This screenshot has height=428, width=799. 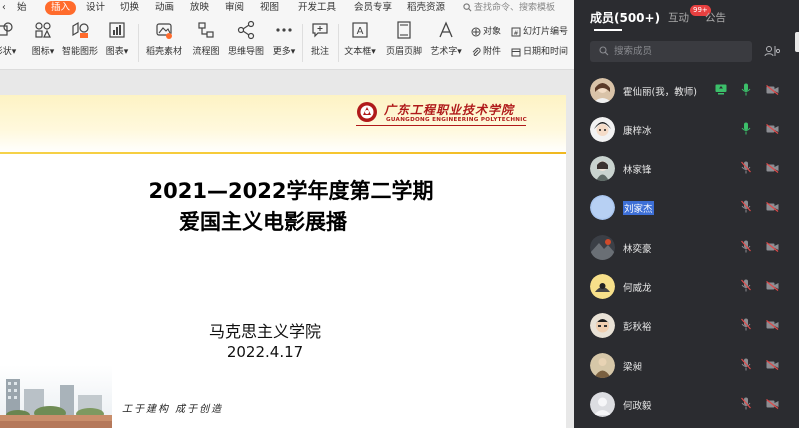 What do you see at coordinates (43, 30) in the screenshot?
I see `icon-library-icon` at bounding box center [43, 30].